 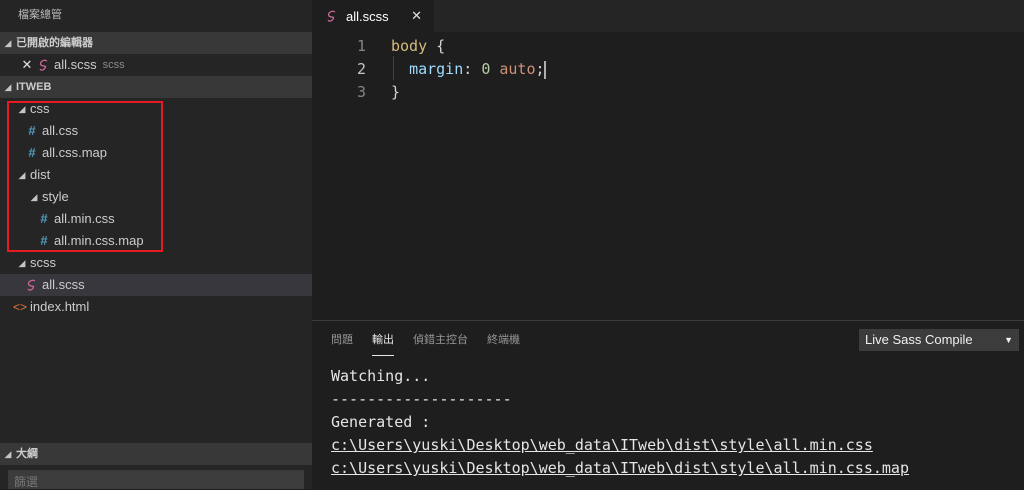 What do you see at coordinates (381, 422) in the screenshot?
I see `output-line: Generated :` at bounding box center [381, 422].